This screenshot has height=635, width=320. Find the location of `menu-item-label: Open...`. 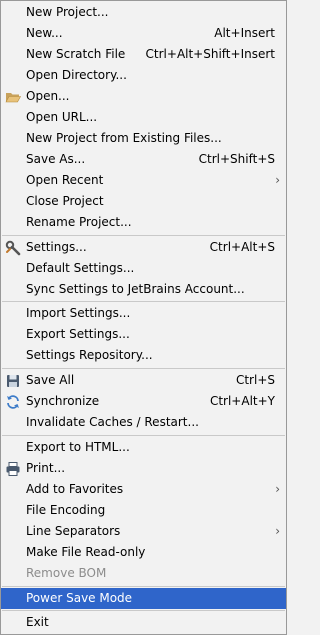

menu-item-label: Open... is located at coordinates (48, 96).